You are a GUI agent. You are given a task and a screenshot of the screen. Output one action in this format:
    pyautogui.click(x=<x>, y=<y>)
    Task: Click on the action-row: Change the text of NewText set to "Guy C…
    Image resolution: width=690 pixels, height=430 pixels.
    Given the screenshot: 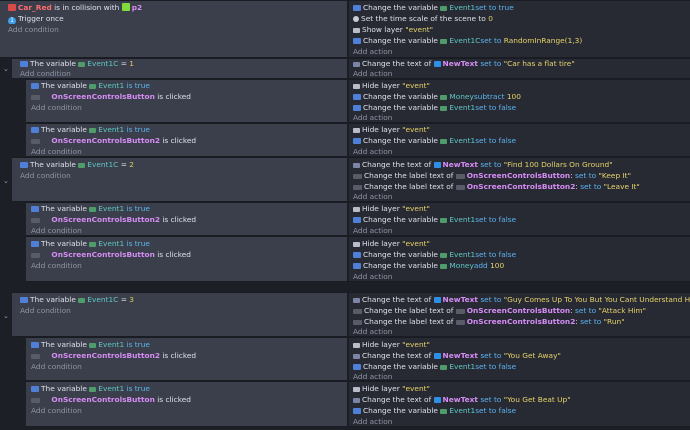 What is the action you would take?
    pyautogui.click(x=521, y=300)
    